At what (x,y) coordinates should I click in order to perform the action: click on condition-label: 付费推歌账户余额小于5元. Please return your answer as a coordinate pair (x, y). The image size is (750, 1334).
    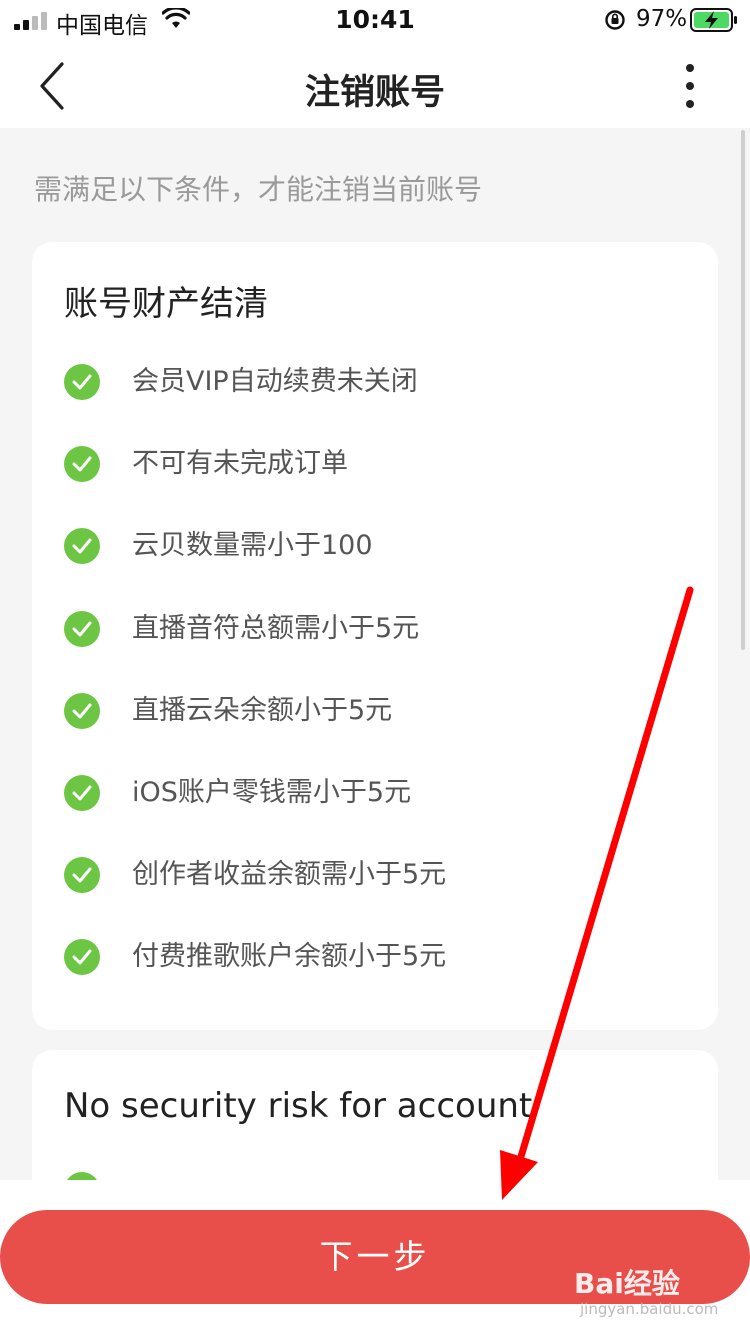
    Looking at the image, I should click on (289, 956).